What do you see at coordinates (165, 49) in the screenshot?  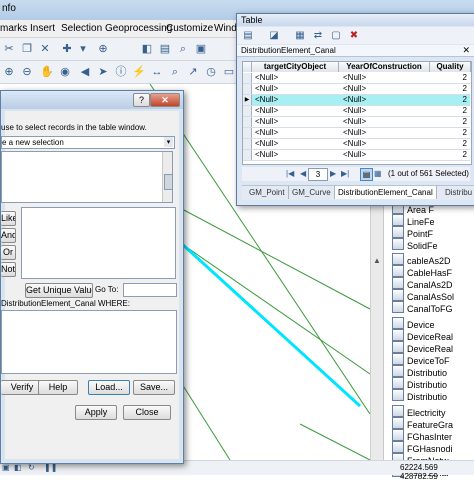 I see `catalog-icon: ▤` at bounding box center [165, 49].